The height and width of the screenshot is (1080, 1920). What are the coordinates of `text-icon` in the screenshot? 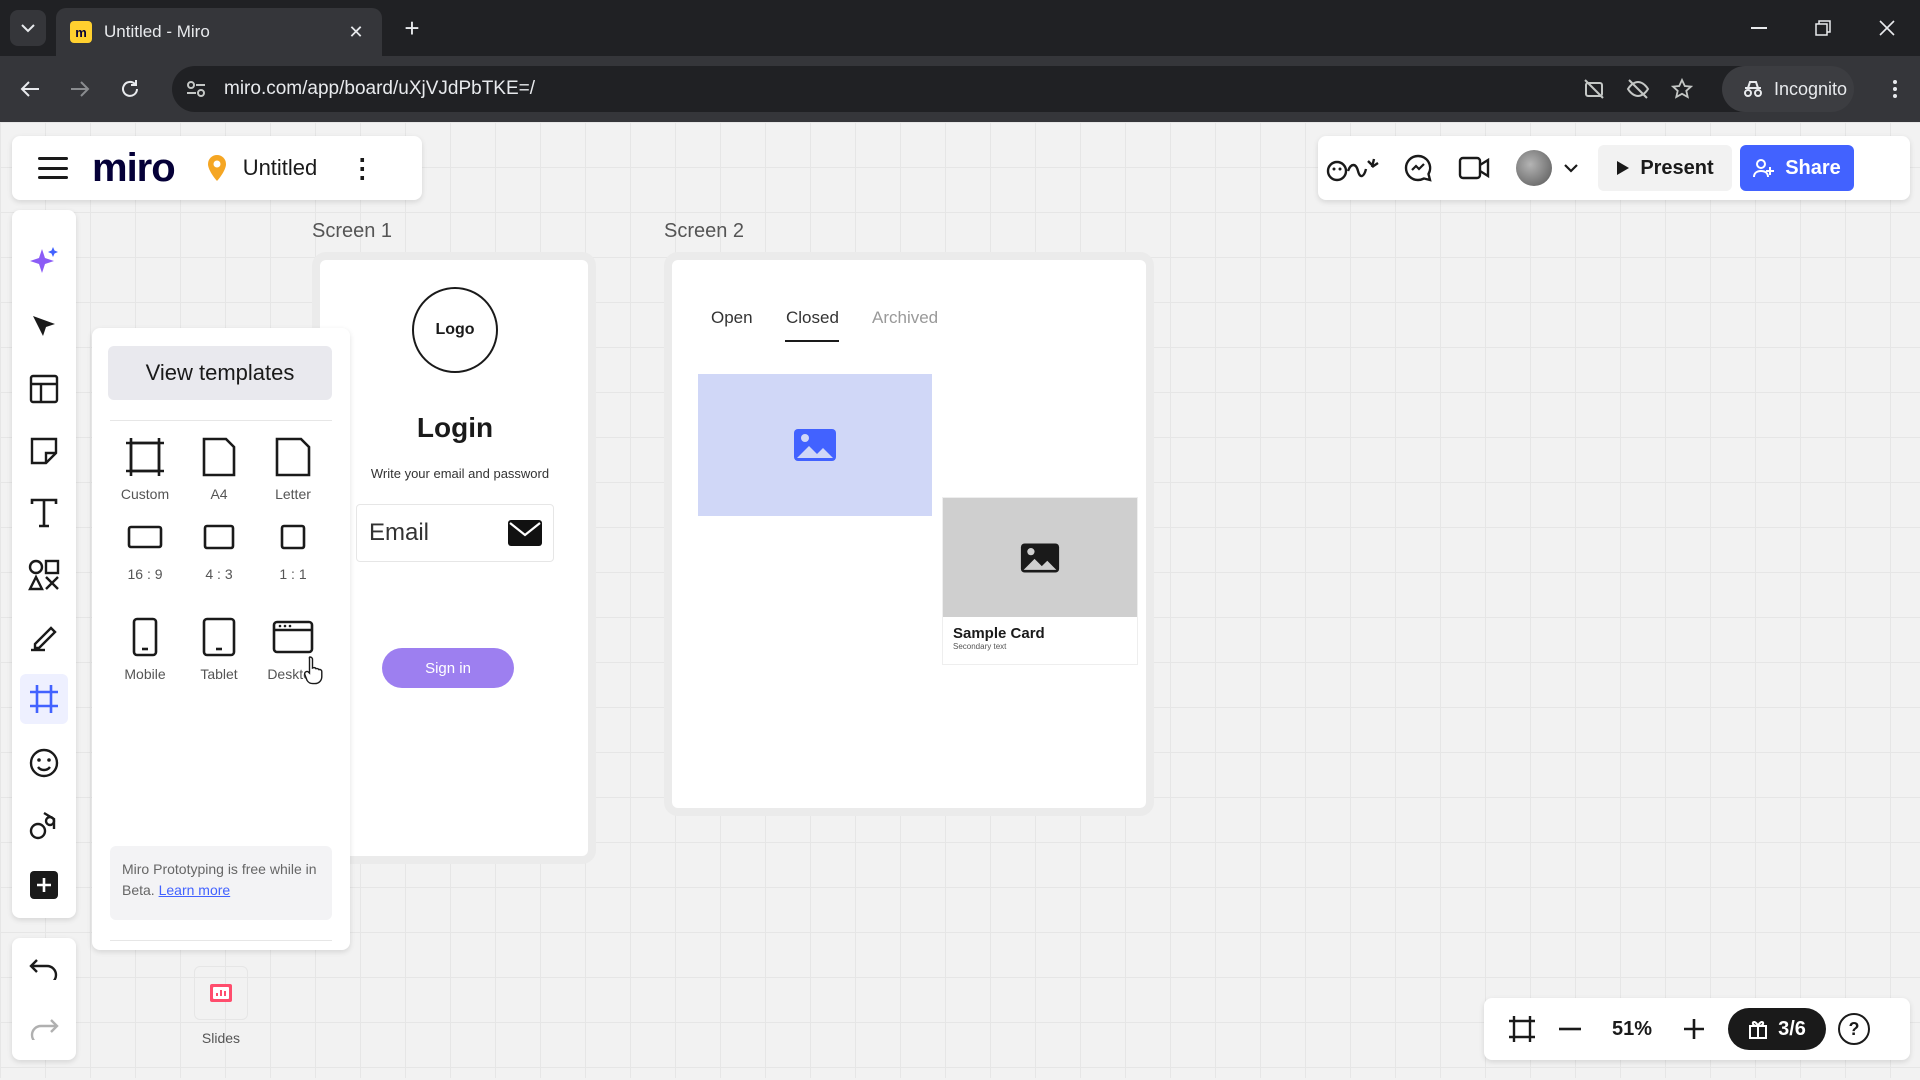 It's located at (44, 513).